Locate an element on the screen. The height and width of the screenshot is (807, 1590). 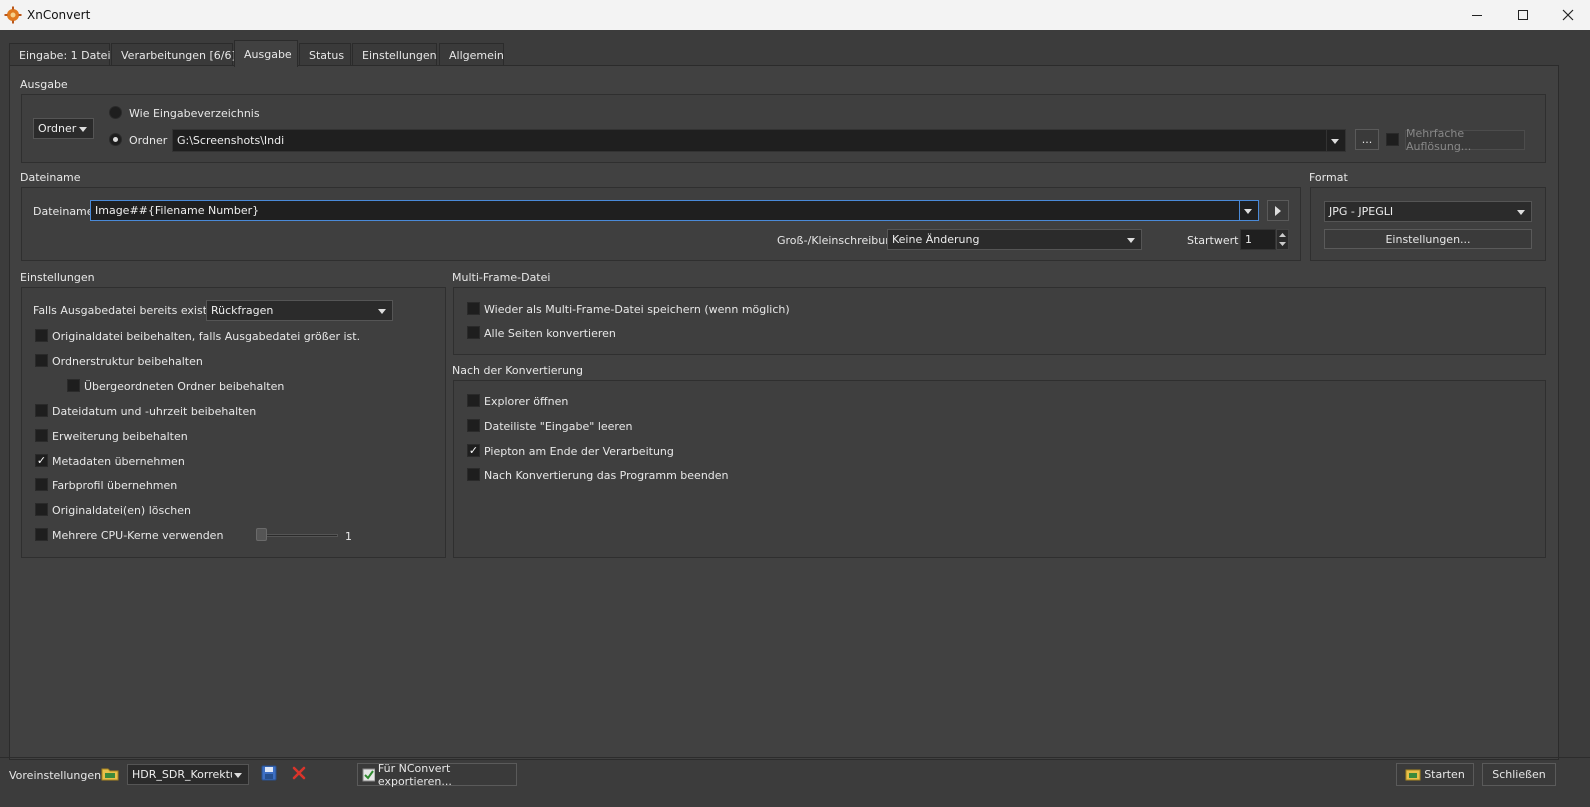
group-label-format: Format is located at coordinates (1328, 177).